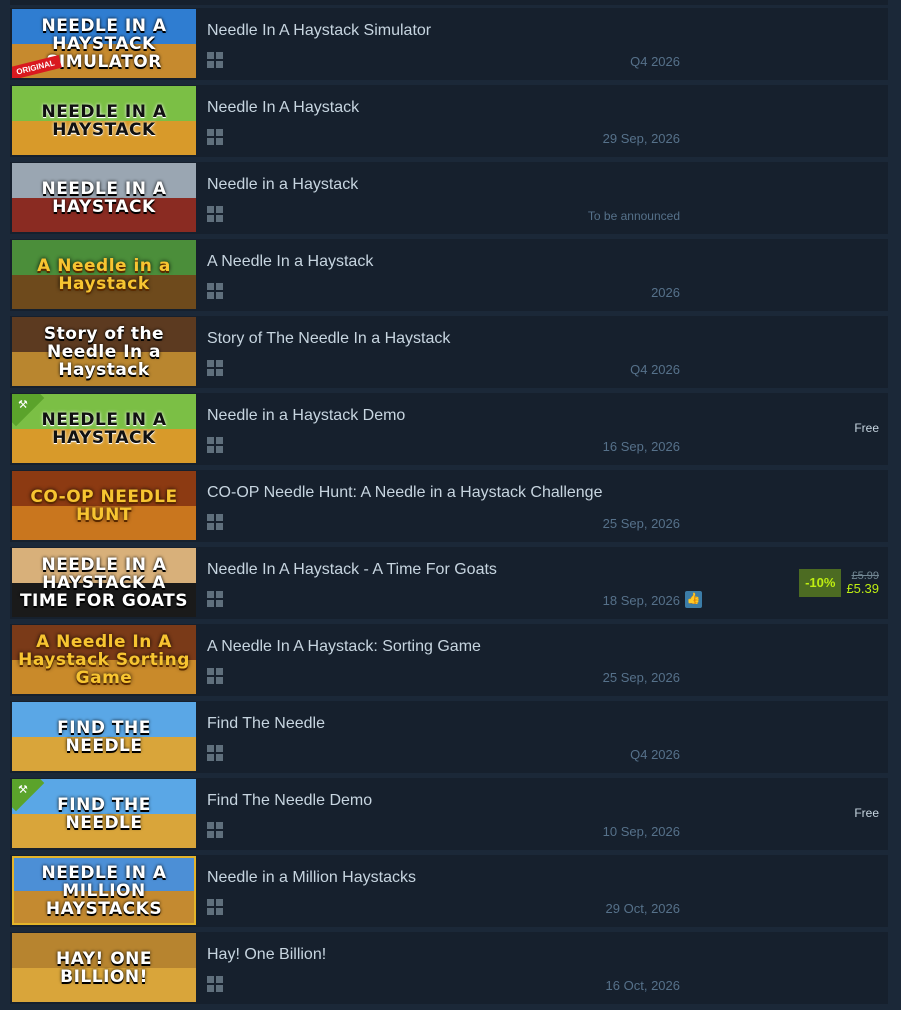 Image resolution: width=901 pixels, height=1010 pixels. What do you see at coordinates (104, 967) in the screenshot?
I see `game-capsule-image: HAY! ONE BILLION!` at bounding box center [104, 967].